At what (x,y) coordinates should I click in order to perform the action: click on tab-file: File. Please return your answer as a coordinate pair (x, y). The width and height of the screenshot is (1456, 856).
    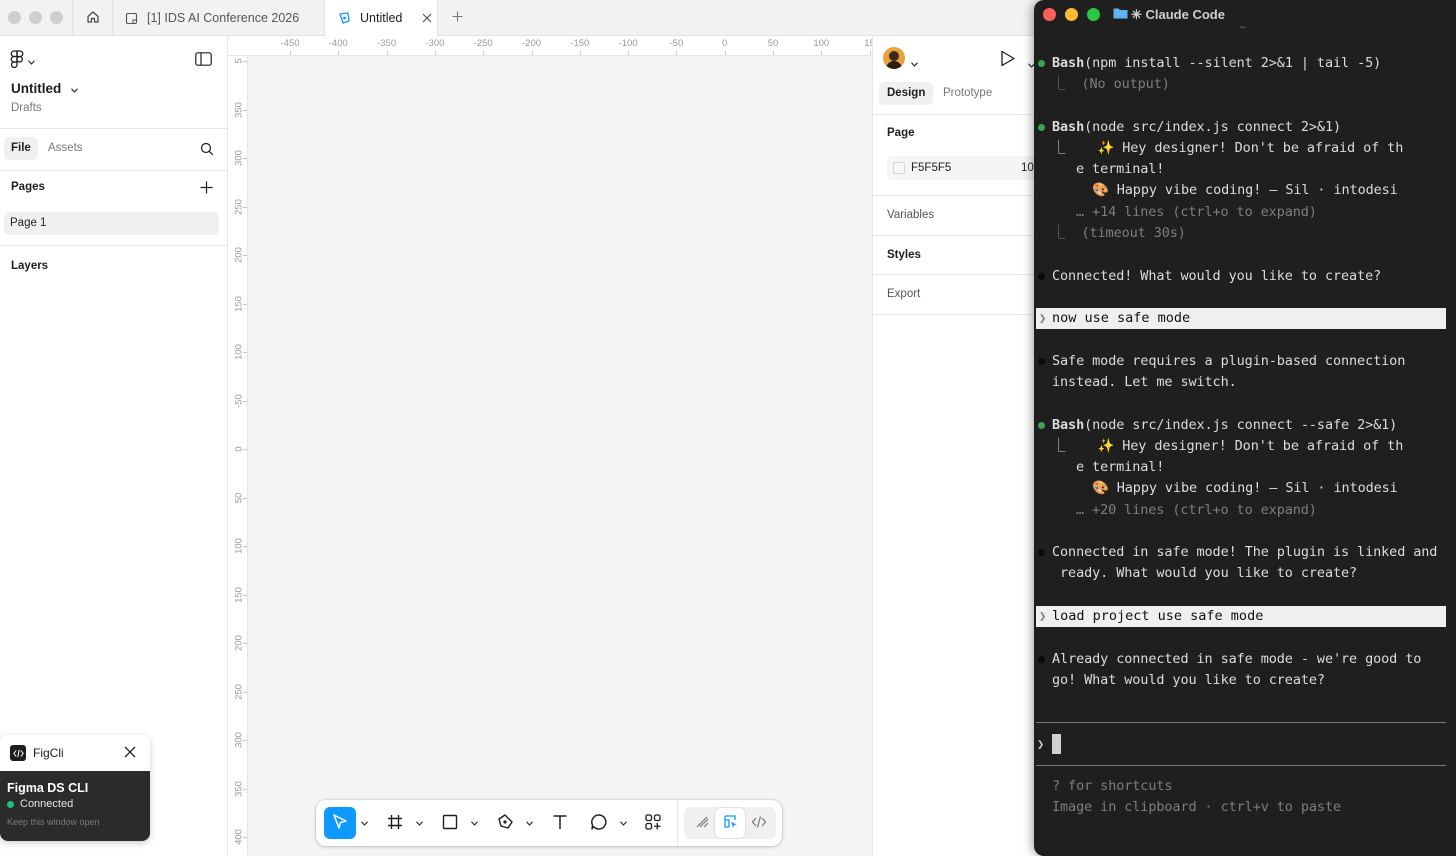
    Looking at the image, I should click on (21, 148).